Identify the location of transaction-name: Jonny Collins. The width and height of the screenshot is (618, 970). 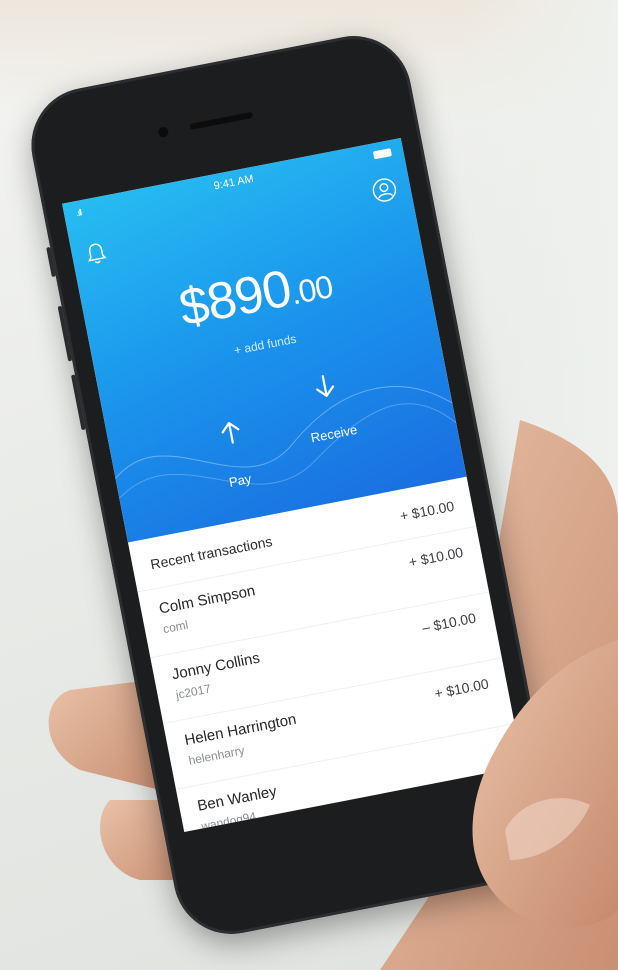
(216, 666).